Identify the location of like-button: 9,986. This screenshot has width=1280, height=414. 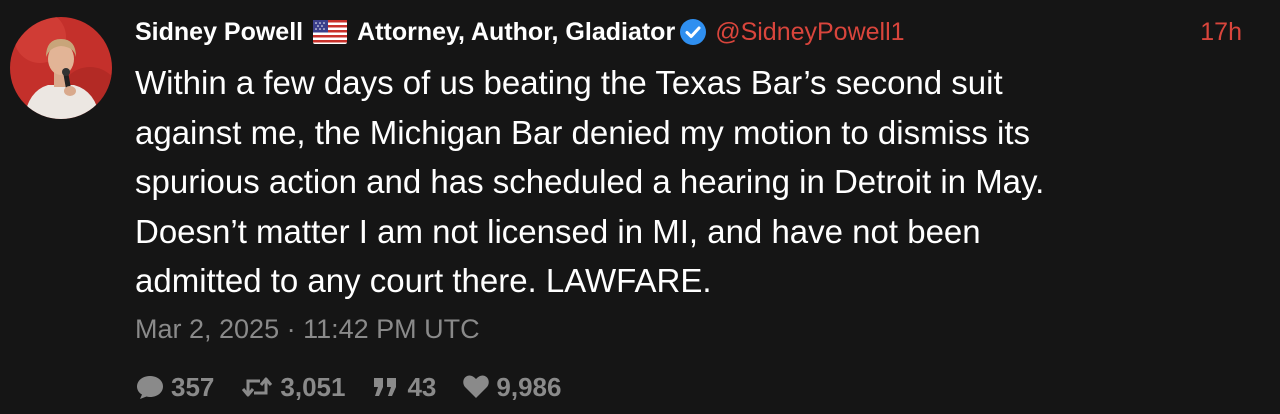
(511, 387).